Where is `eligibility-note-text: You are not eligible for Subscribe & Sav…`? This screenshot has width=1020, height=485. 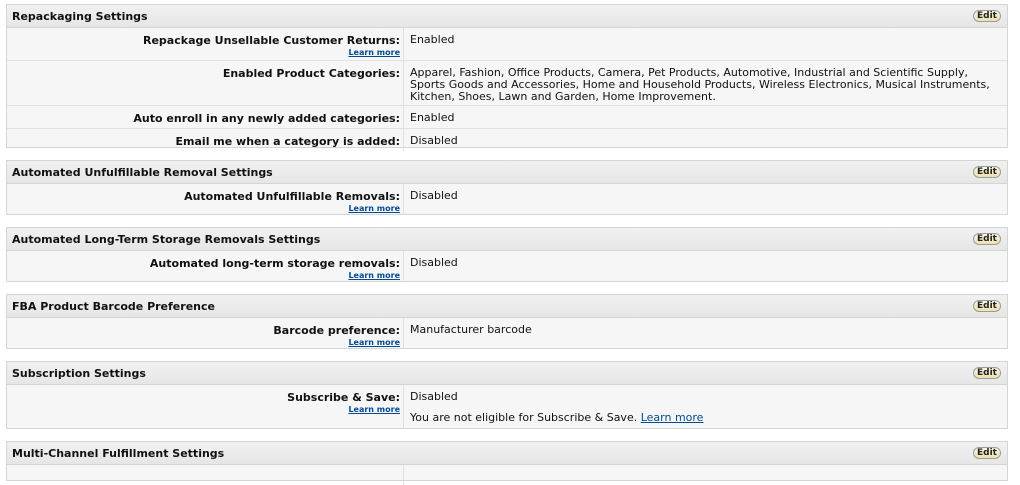
eligibility-note-text: You are not eligible for Subscribe & Sav… is located at coordinates (524, 417).